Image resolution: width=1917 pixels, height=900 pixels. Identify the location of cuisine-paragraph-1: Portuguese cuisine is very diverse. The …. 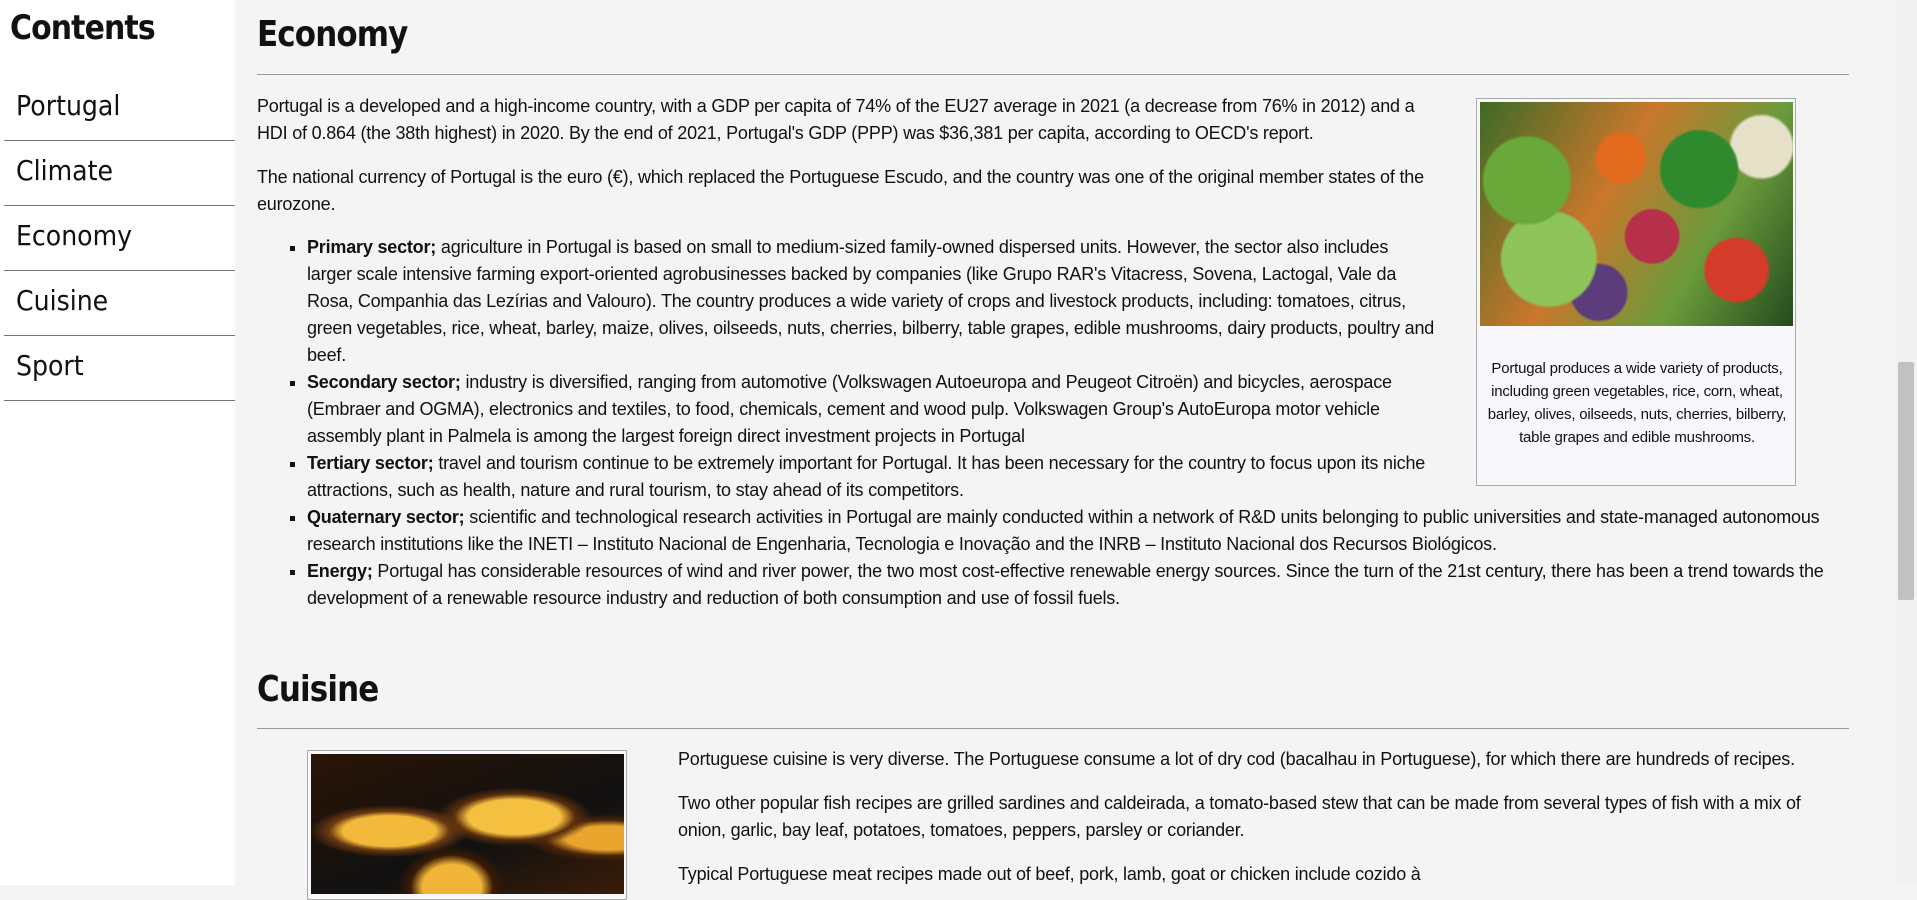
(1236, 759).